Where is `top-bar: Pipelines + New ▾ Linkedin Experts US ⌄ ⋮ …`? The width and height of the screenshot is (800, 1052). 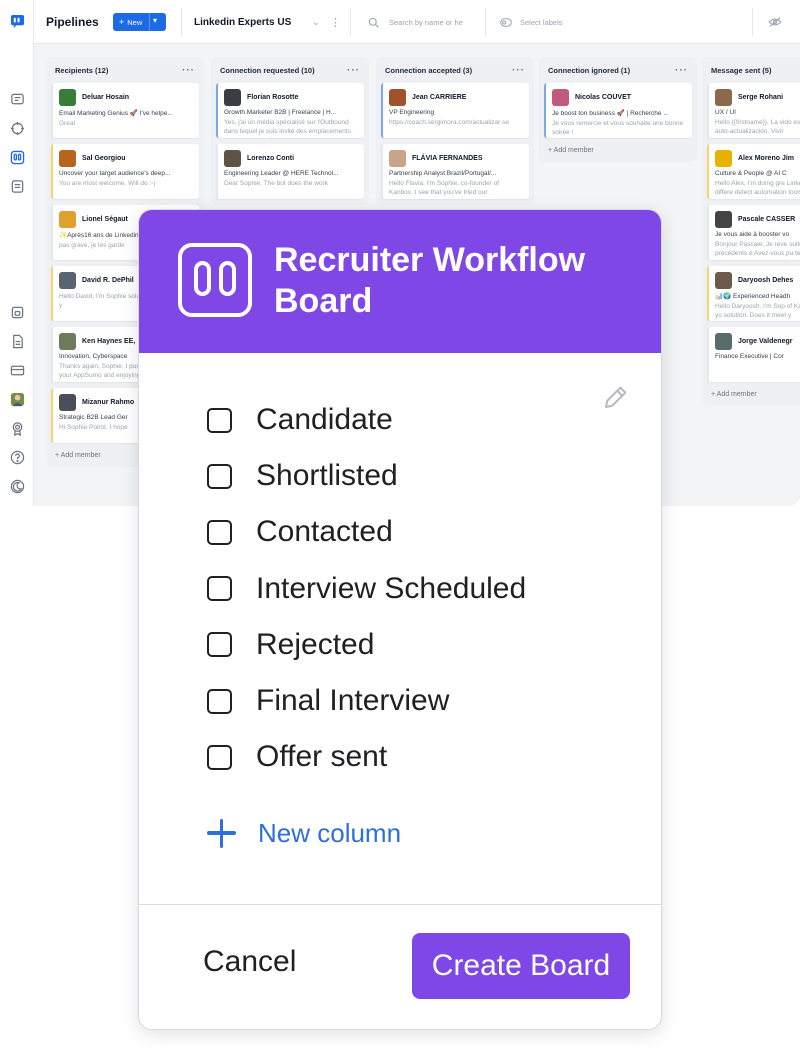
top-bar: Pipelines + New ▾ Linkedin Experts US ⌄ ⋮ … is located at coordinates (417, 22).